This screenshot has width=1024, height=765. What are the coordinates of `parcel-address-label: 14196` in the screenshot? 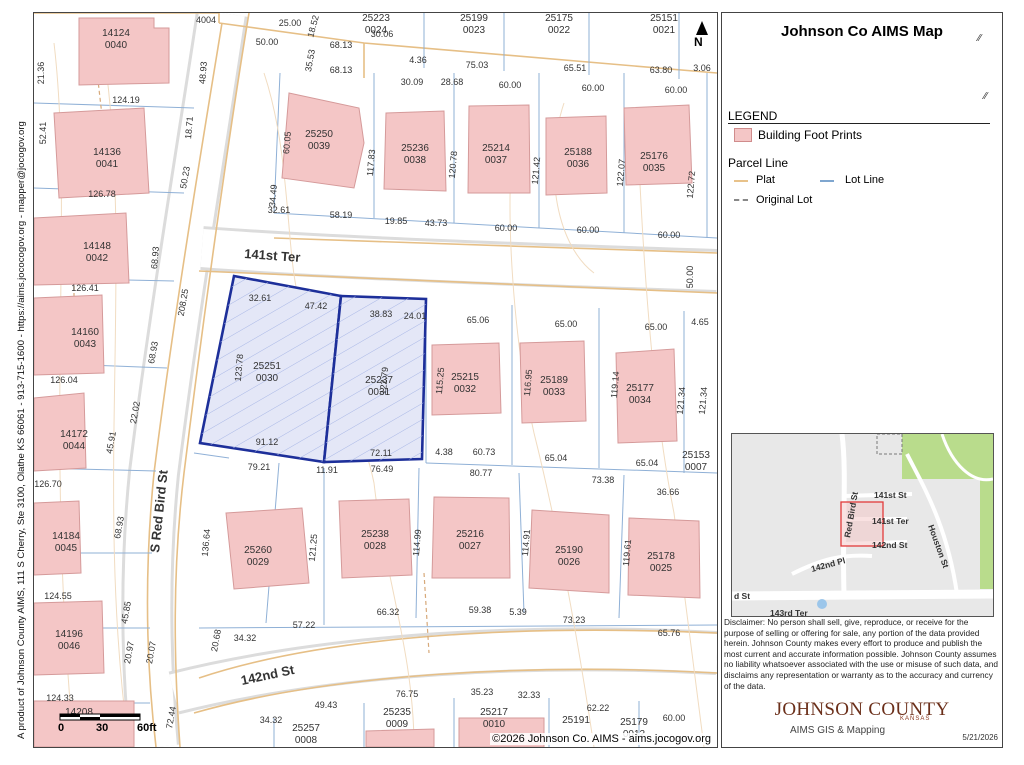 It's located at (69, 634).